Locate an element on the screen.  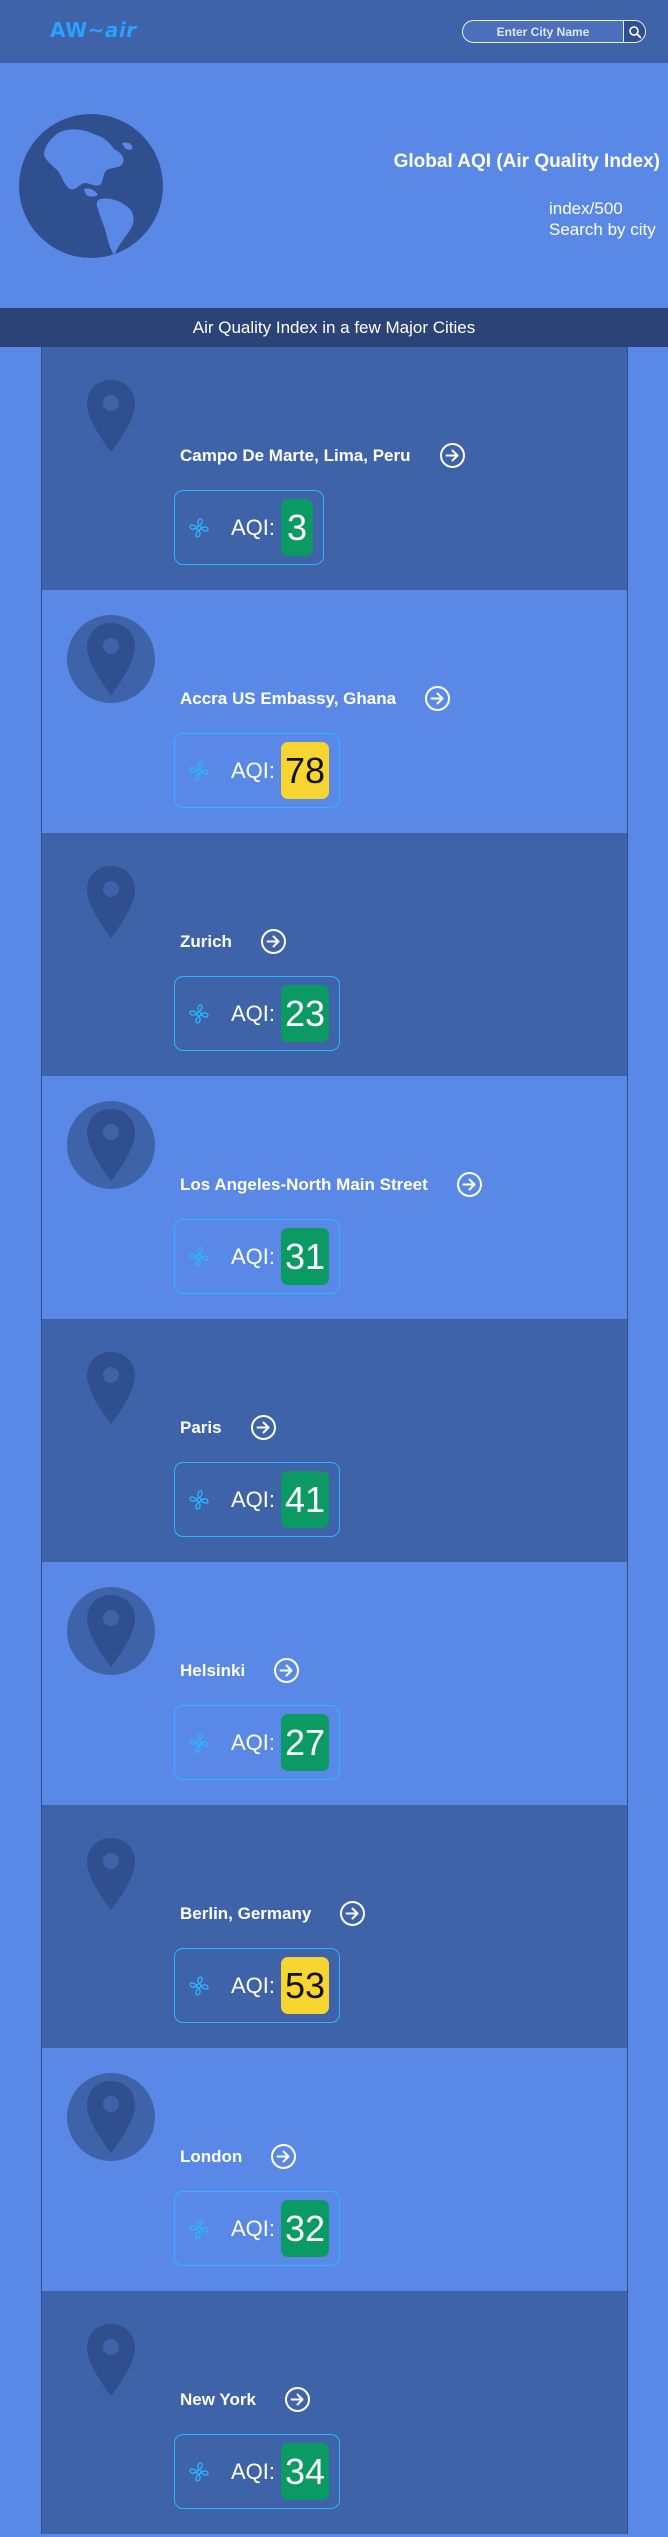
aqi-panel: AQI: 32 is located at coordinates (257, 2228).